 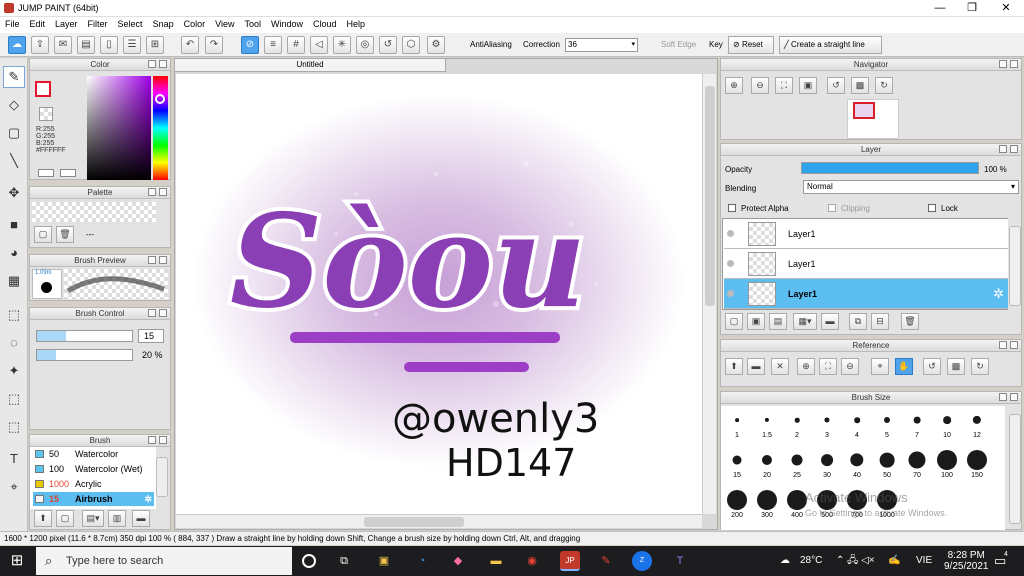 I want to click on menu-edit: Edit, so click(x=38, y=23).